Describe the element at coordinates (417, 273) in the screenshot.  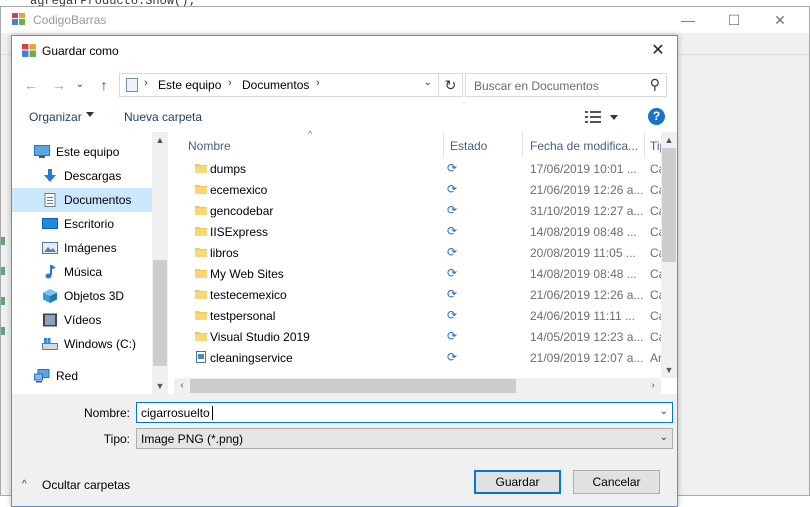
I see `file-row: My Web Sites ⟳ 14/08/2019 08:48 ... Ca` at that location.